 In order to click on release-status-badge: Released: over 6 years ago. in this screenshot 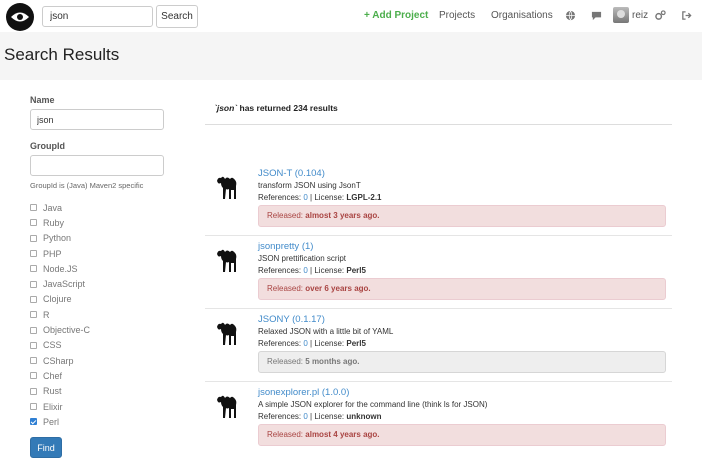, I will do `click(462, 289)`.